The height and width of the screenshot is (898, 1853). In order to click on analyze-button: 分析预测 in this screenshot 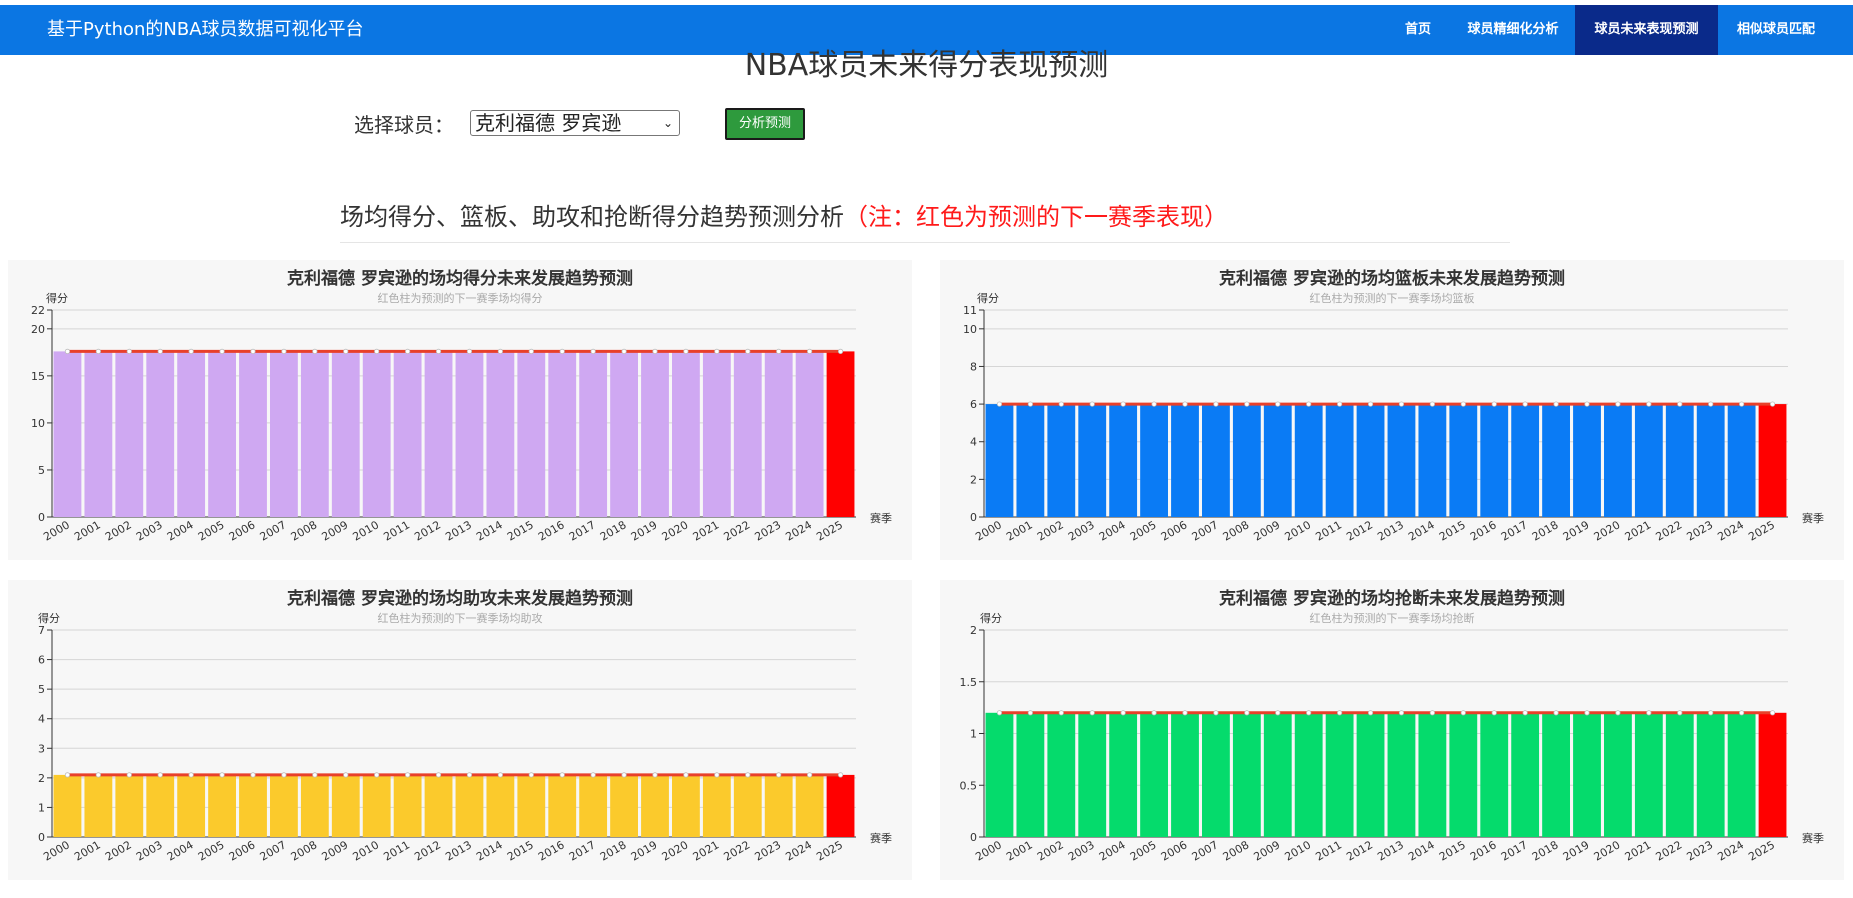, I will do `click(765, 124)`.